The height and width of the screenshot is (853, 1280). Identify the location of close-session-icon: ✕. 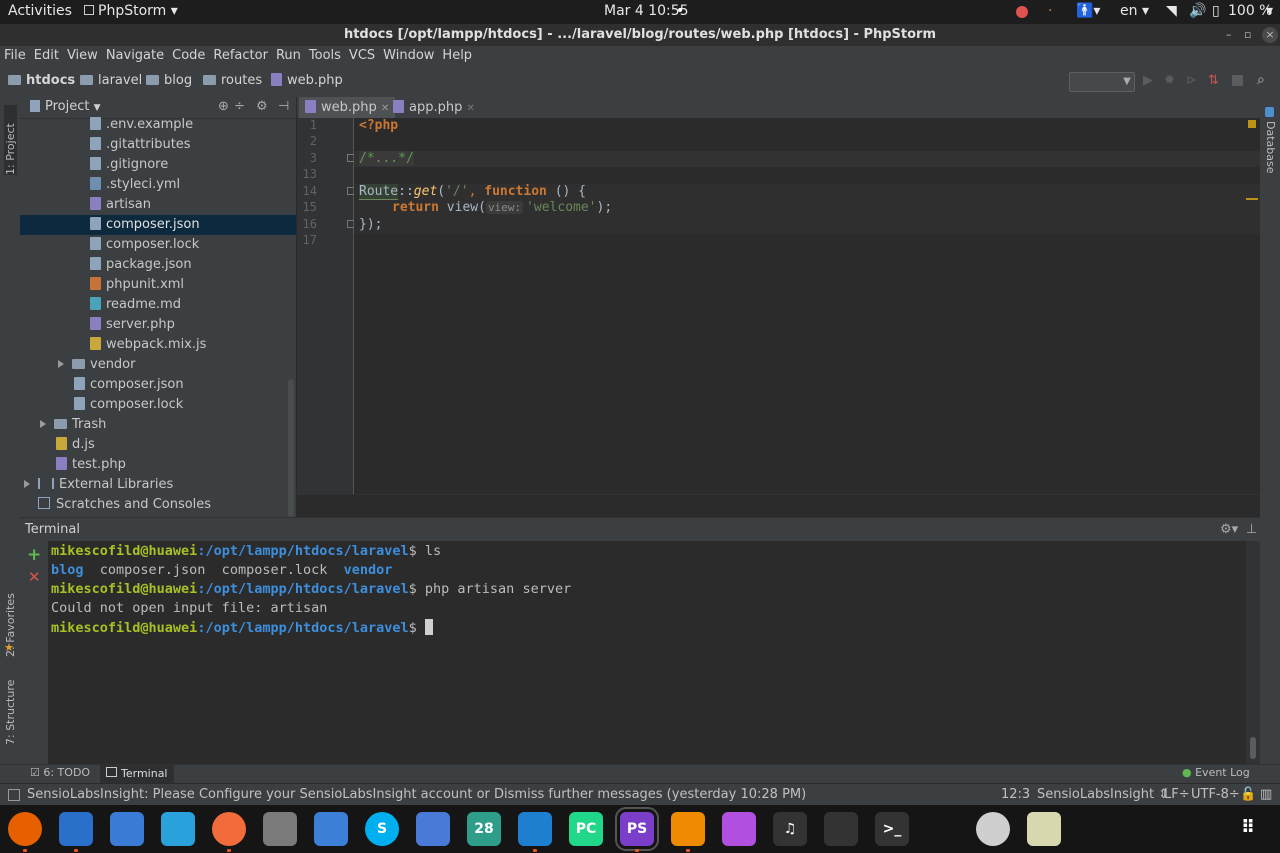
(34, 577).